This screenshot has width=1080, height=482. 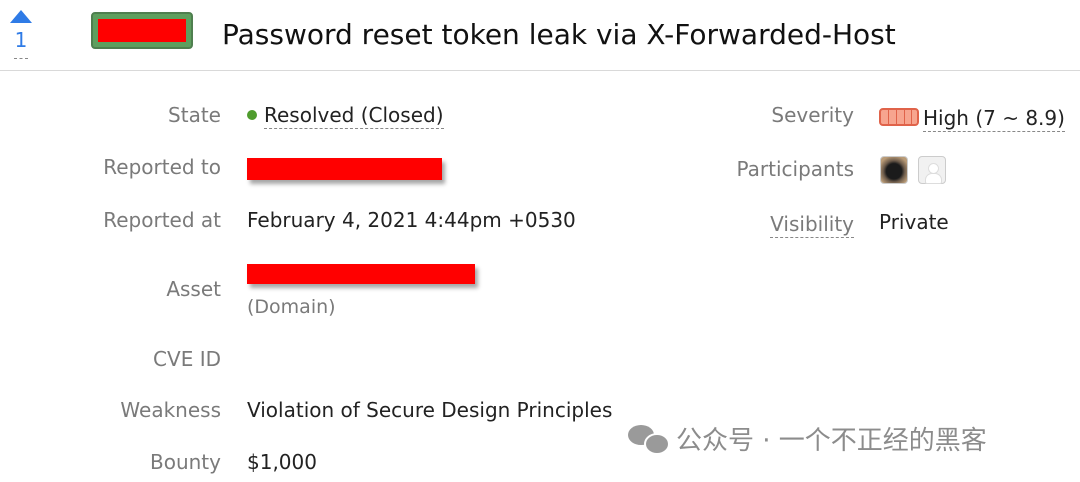 I want to click on bounty-value: $1,000, so click(x=282, y=462).